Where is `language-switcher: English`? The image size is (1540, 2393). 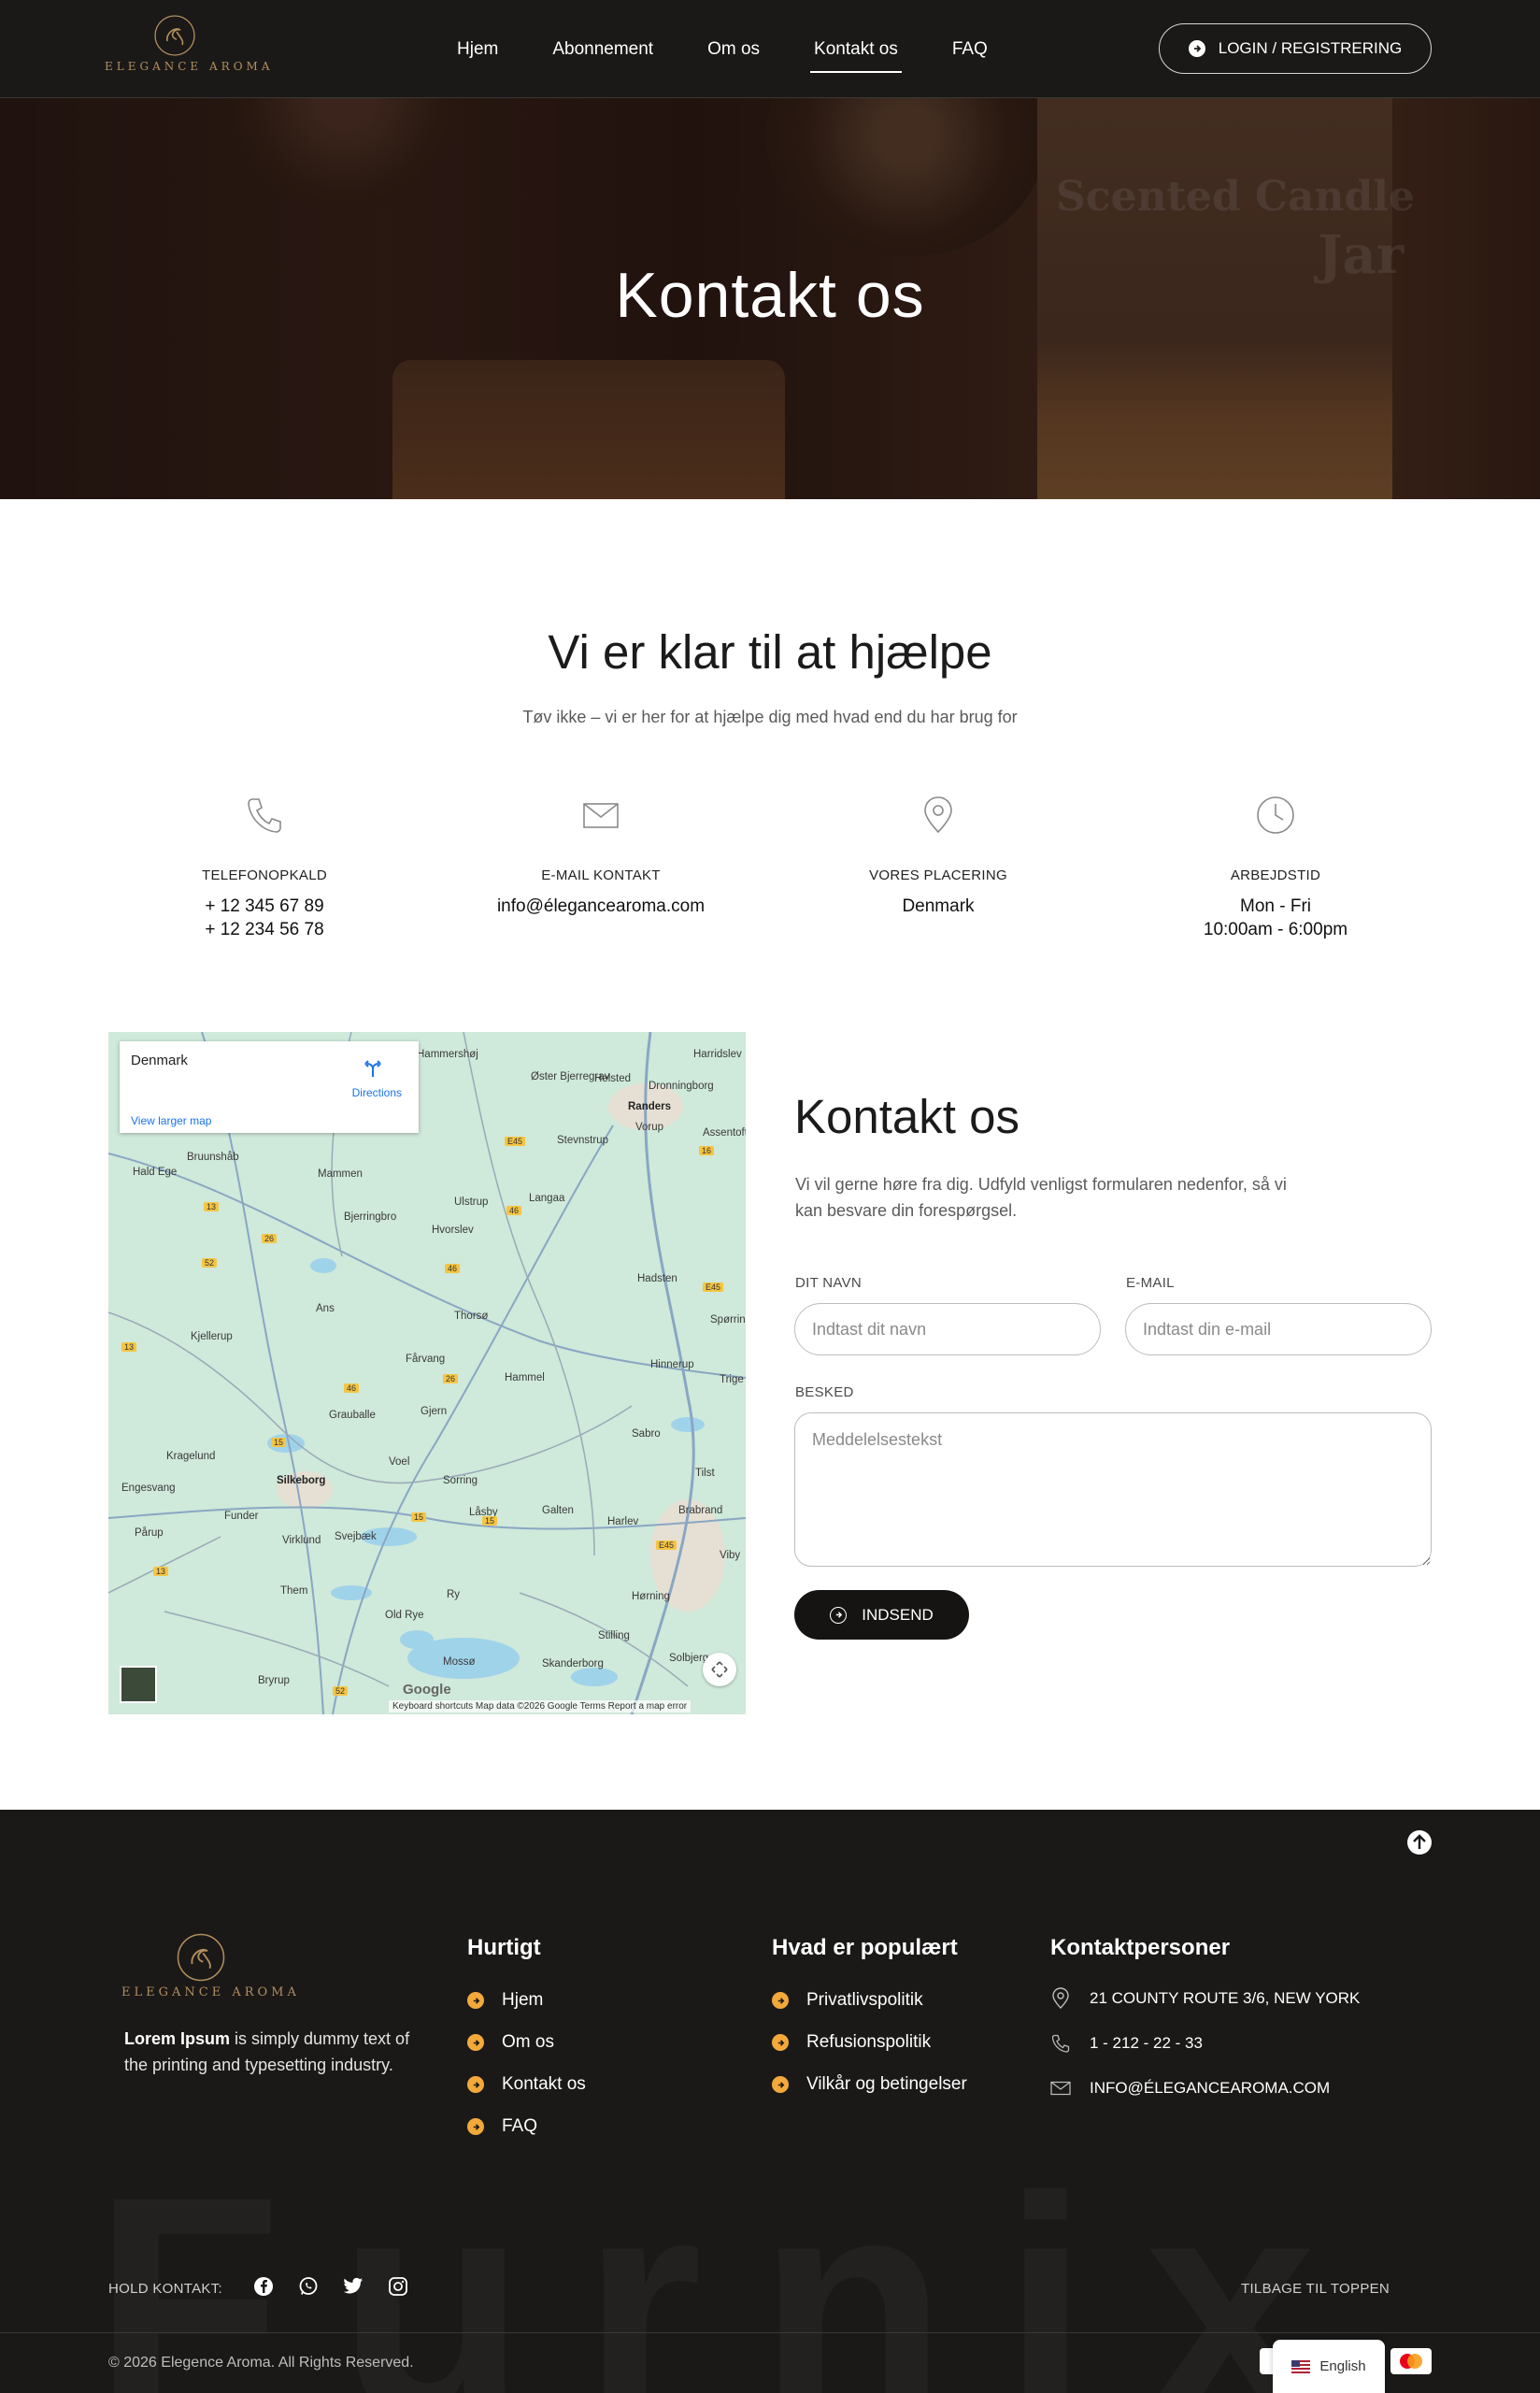
language-switcher: English is located at coordinates (1329, 2366).